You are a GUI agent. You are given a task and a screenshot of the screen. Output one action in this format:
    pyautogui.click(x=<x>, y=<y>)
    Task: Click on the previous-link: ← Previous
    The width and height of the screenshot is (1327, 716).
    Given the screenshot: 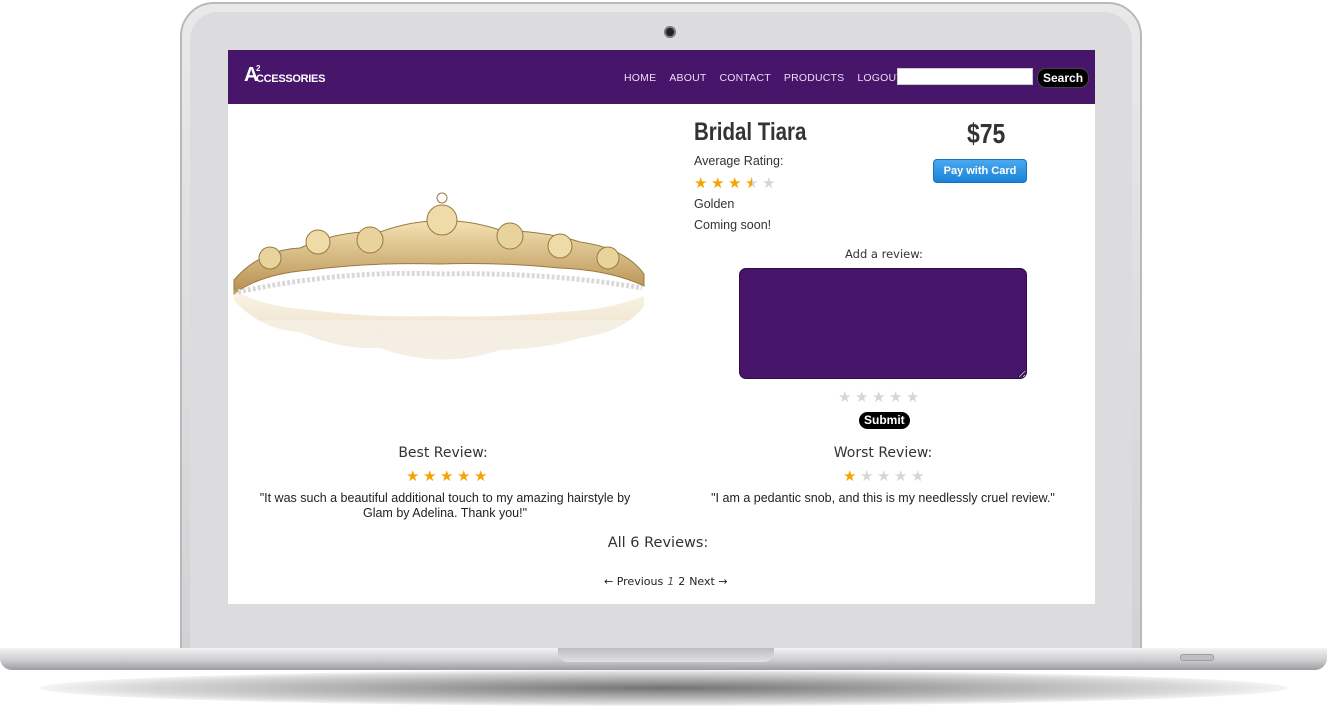 What is the action you would take?
    pyautogui.click(x=633, y=581)
    